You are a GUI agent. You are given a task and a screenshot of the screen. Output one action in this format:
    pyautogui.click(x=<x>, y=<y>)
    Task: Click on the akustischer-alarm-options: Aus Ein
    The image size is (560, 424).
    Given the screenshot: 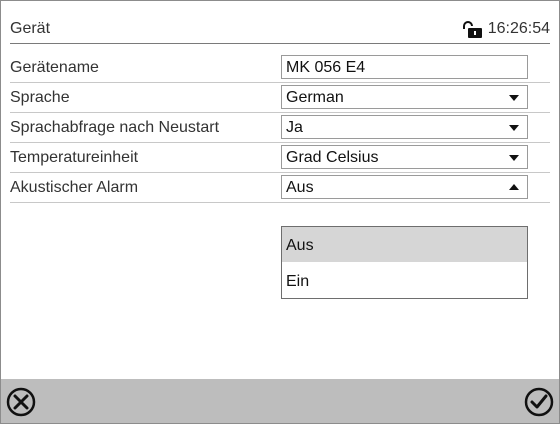 What is the action you would take?
    pyautogui.click(x=404, y=262)
    